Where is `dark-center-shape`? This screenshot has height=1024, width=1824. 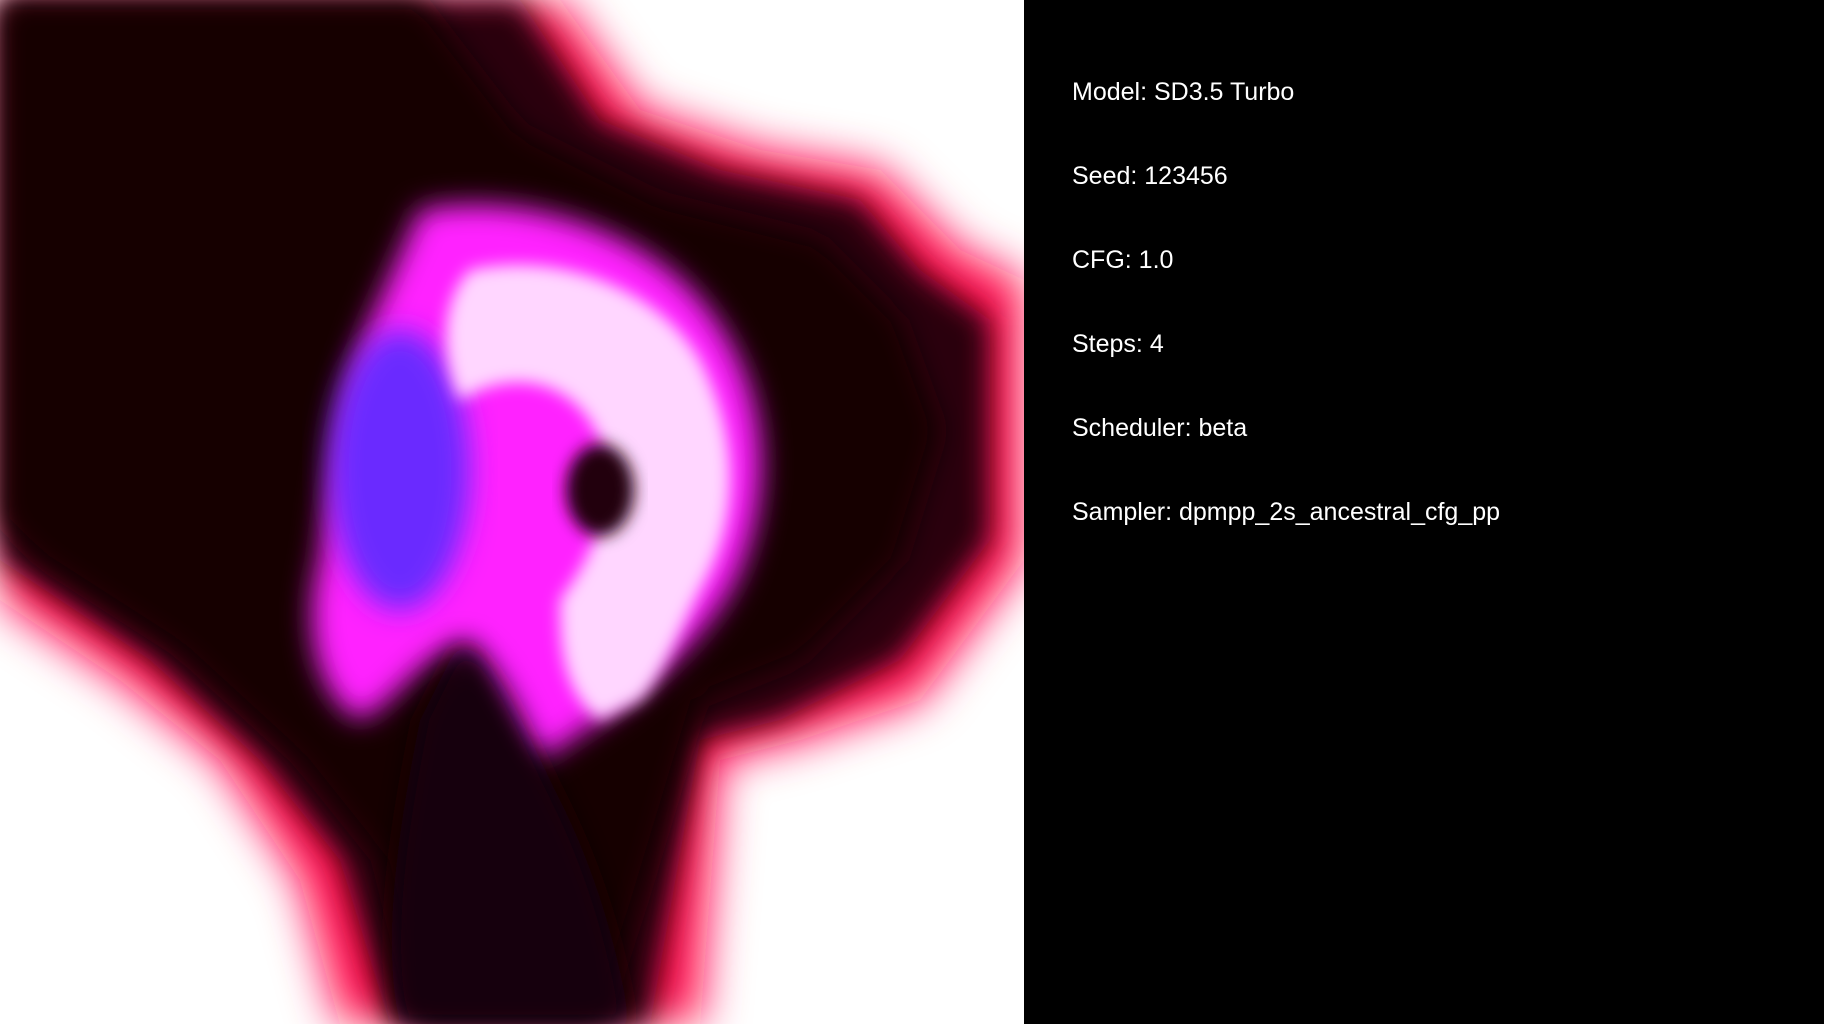
dark-center-shape is located at coordinates (600, 490).